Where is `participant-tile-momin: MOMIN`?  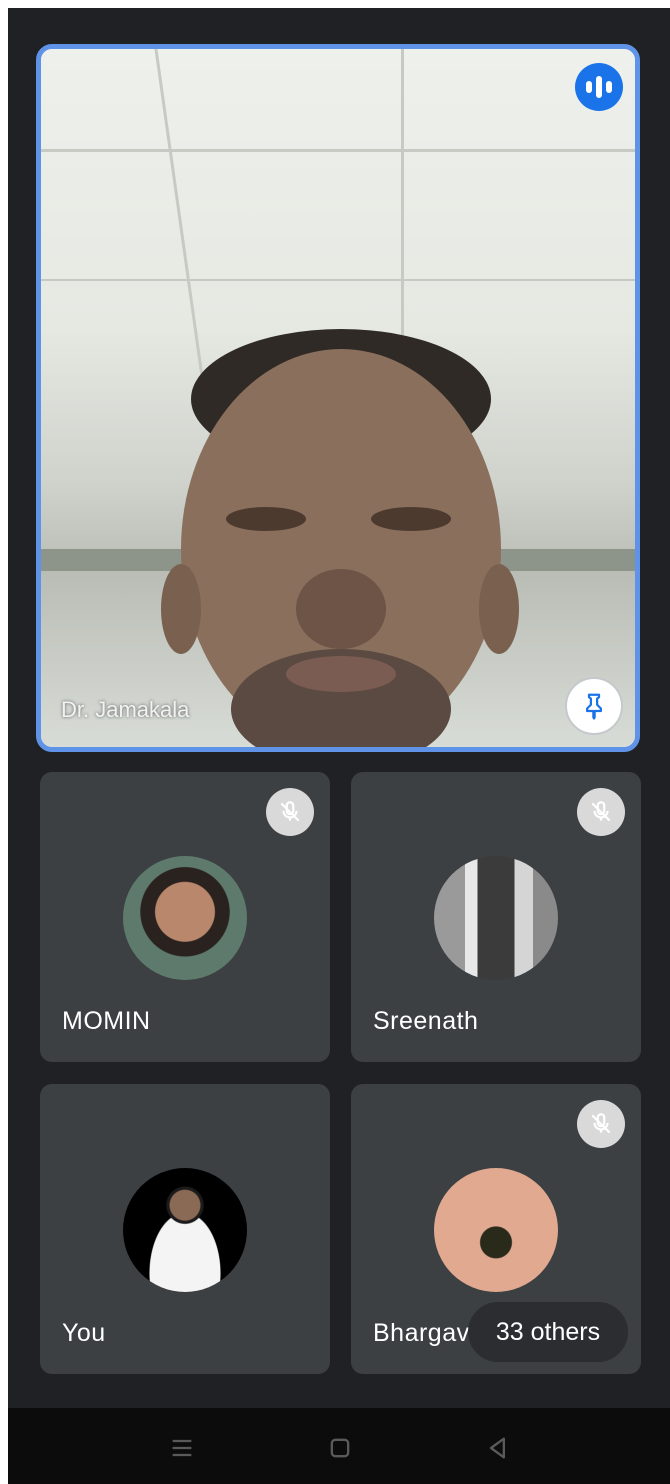 participant-tile-momin: MOMIN is located at coordinates (185, 917).